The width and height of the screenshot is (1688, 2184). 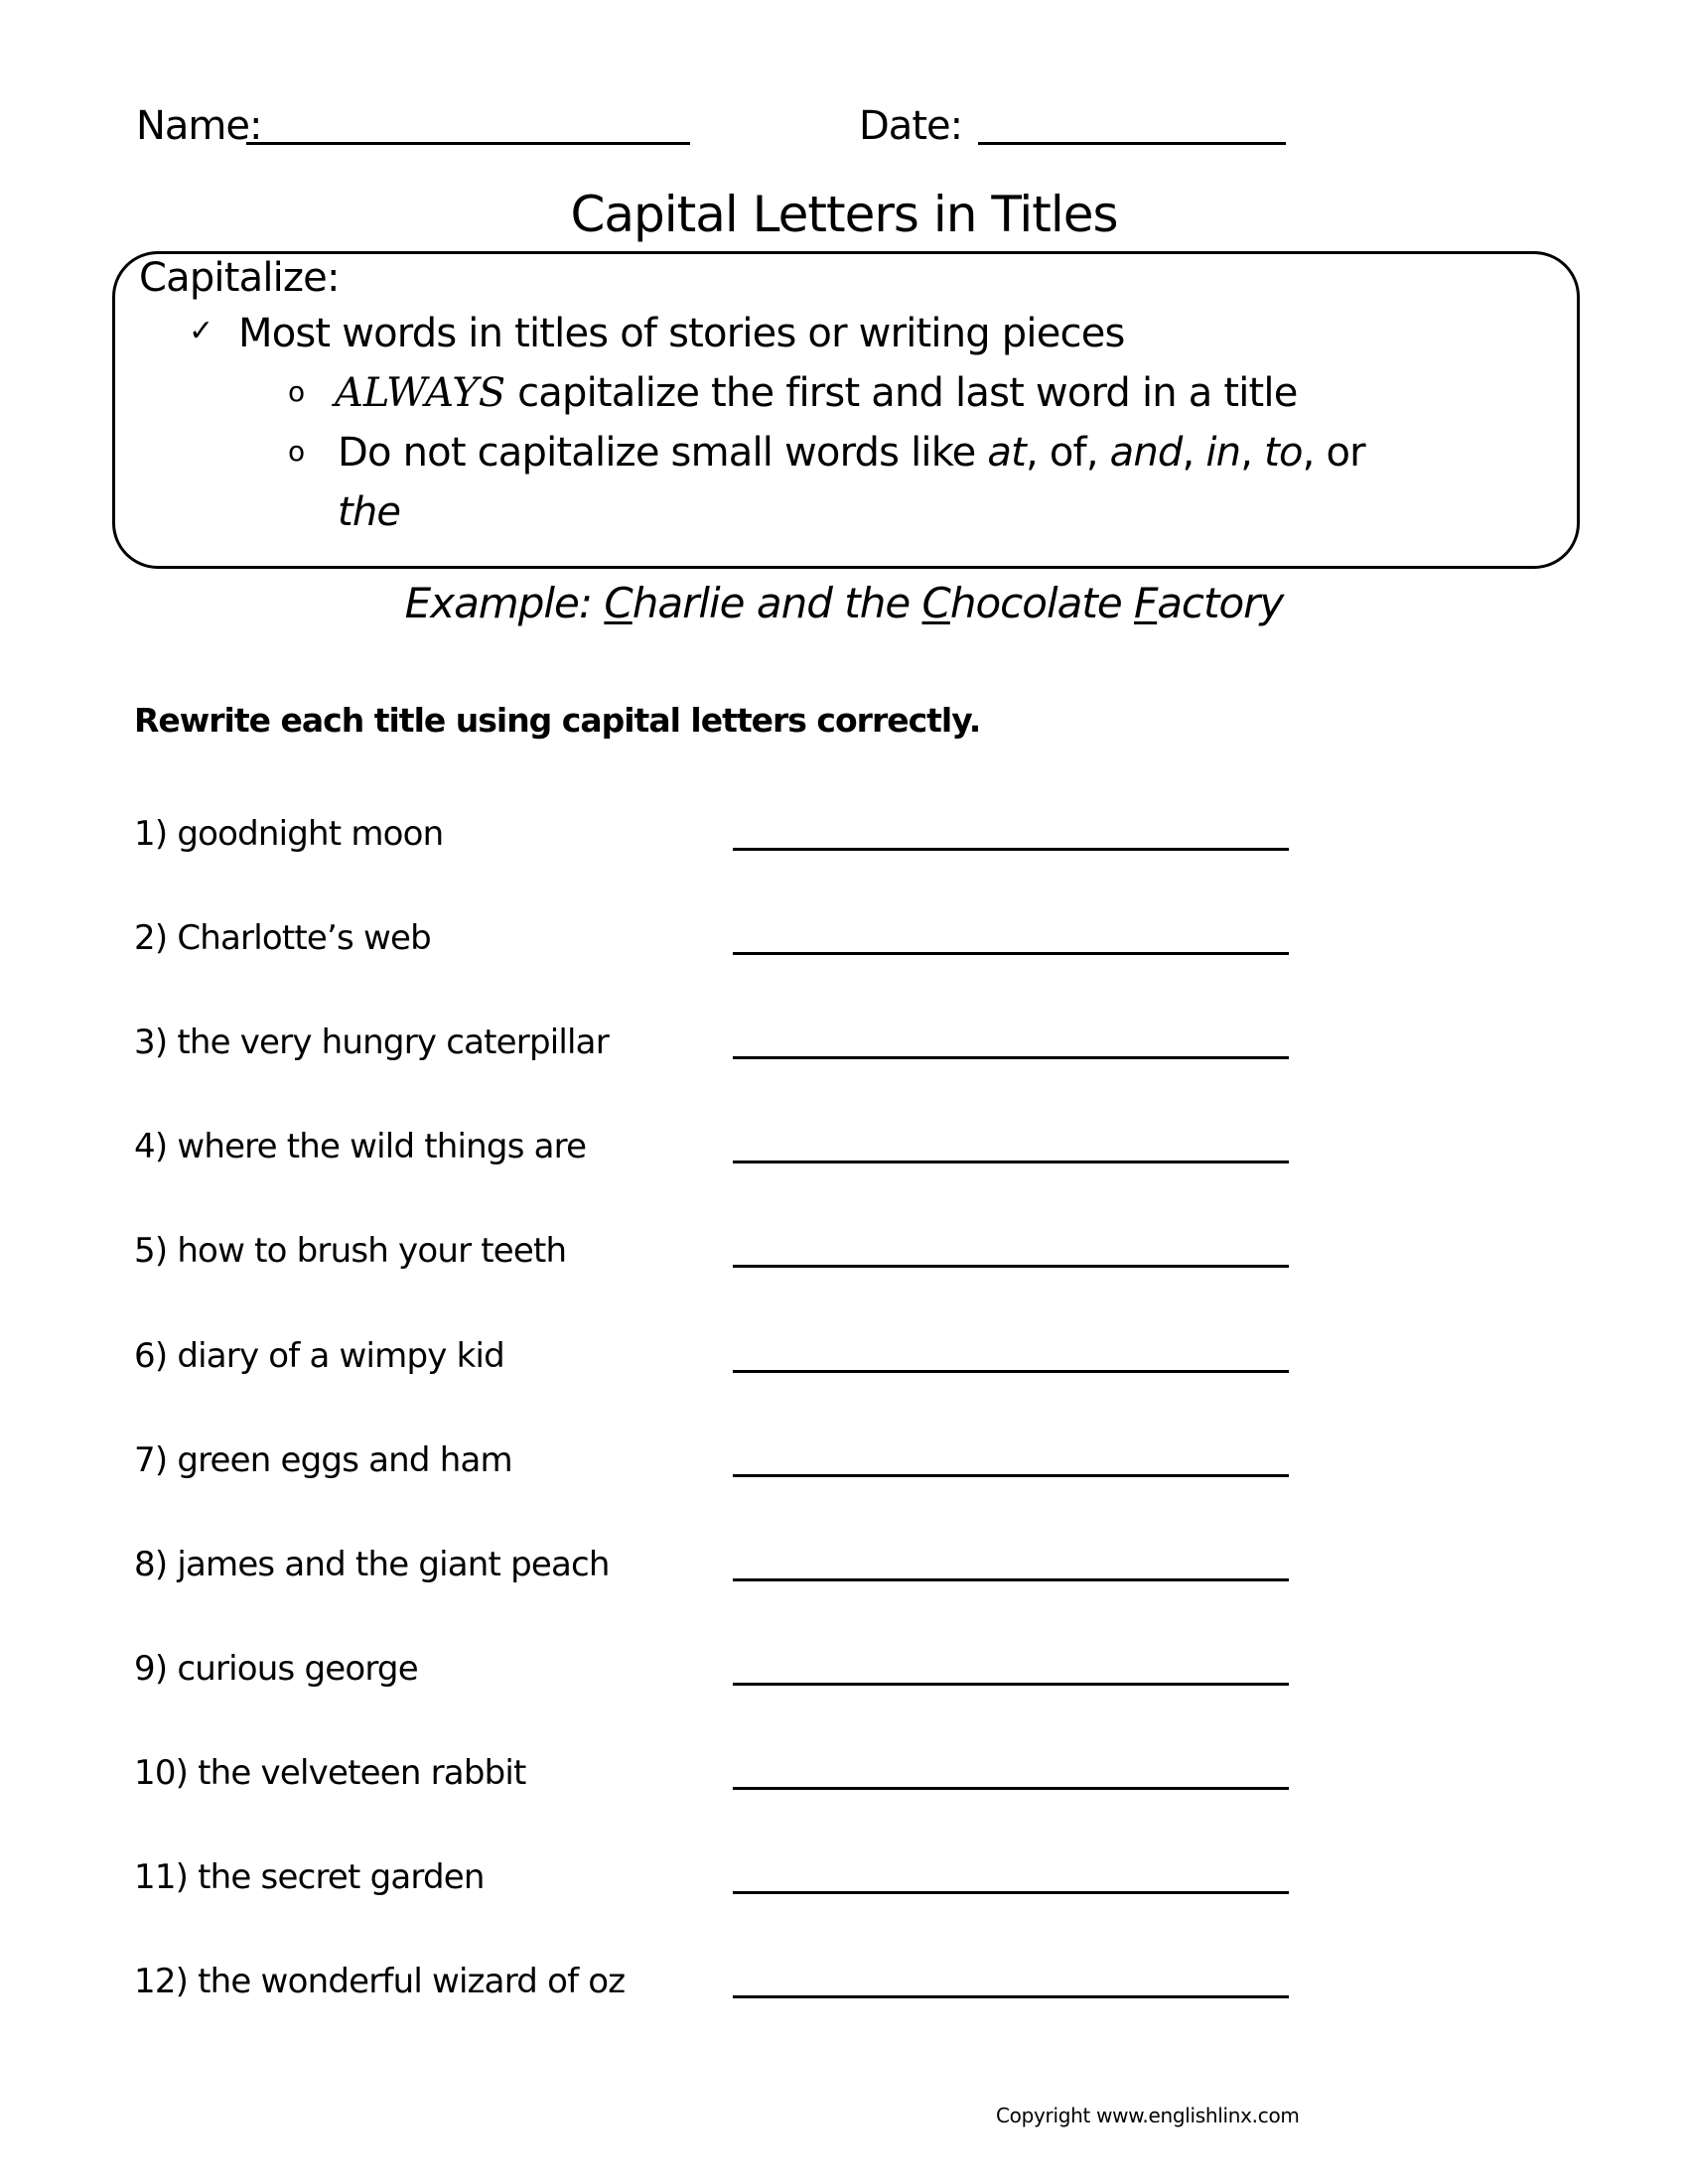 I want to click on separator: , or, so click(x=1334, y=453).